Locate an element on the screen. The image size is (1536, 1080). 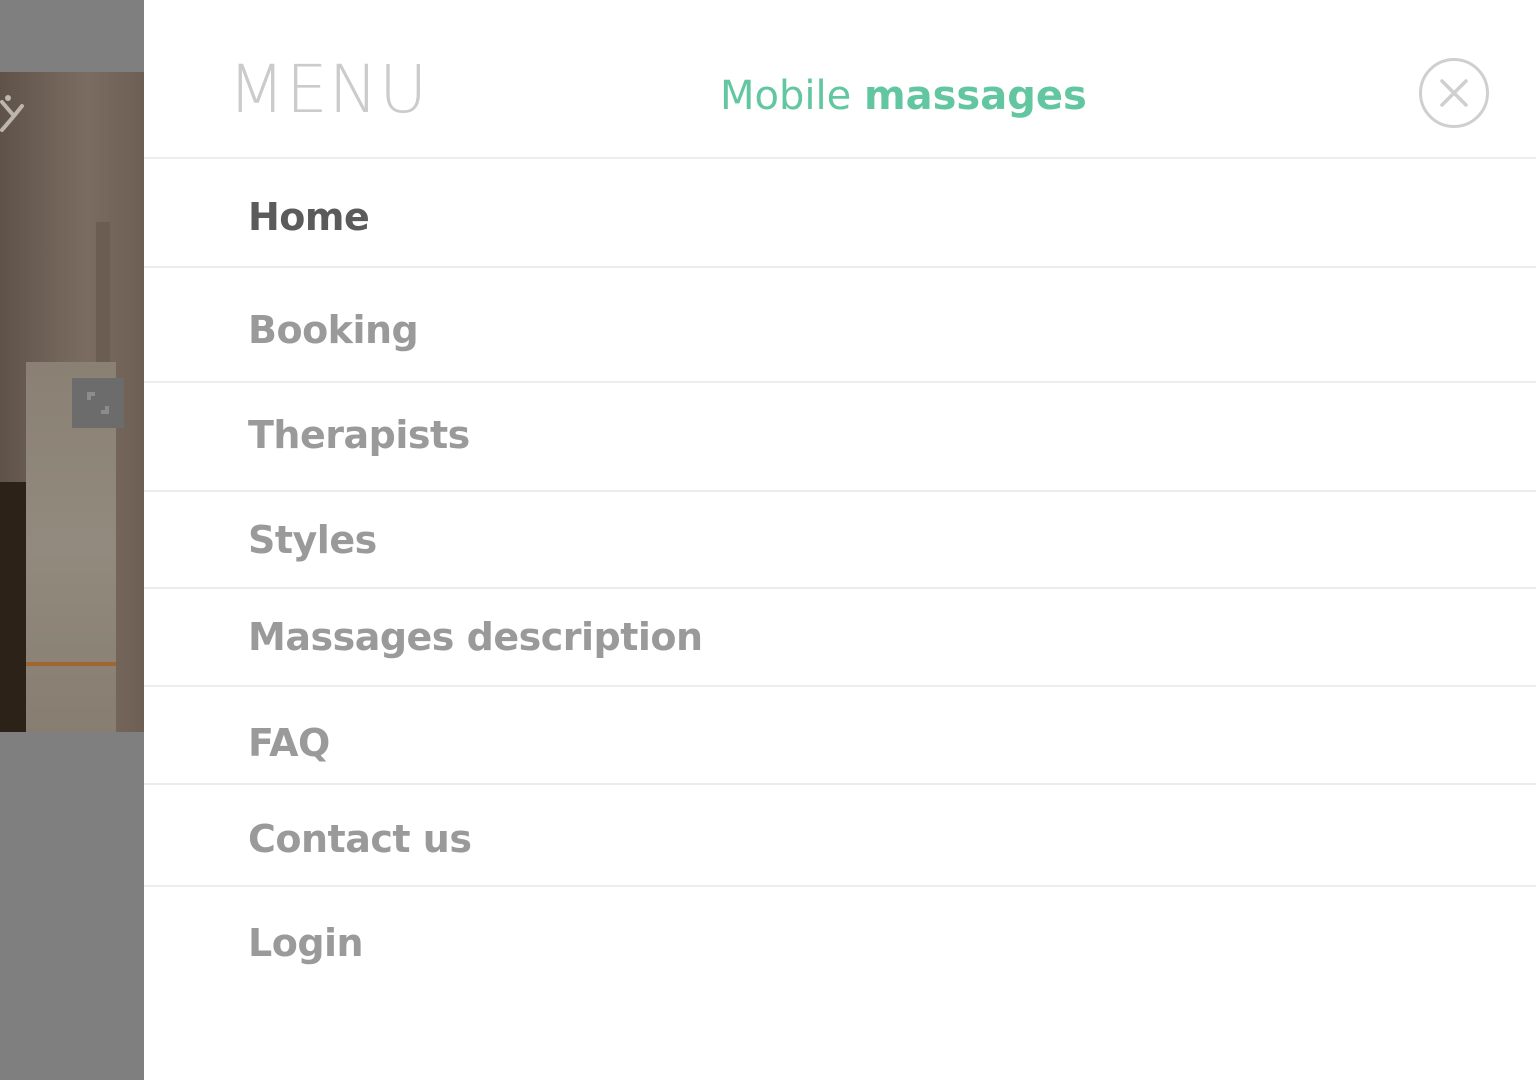
brand-light-text: Mobile is located at coordinates (786, 96).